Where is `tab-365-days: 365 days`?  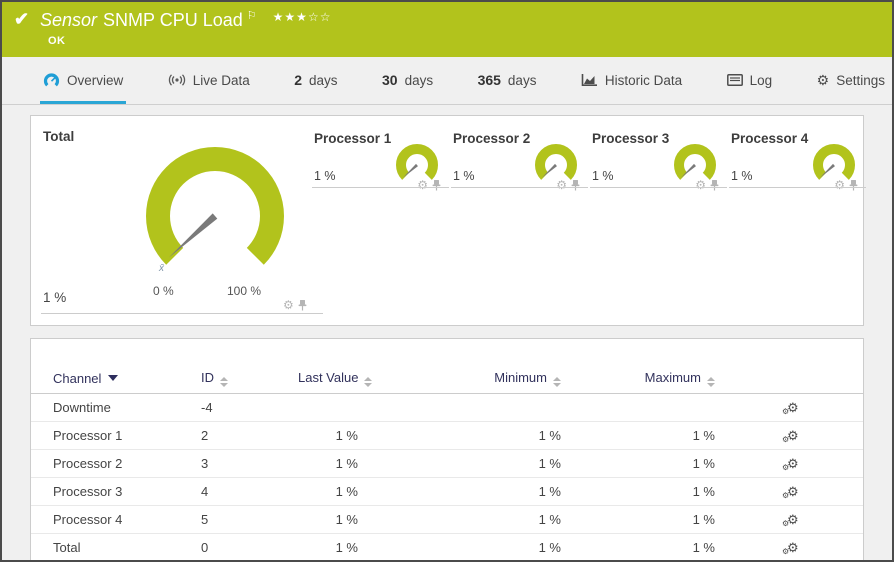
tab-365-days: 365 days is located at coordinates (507, 81).